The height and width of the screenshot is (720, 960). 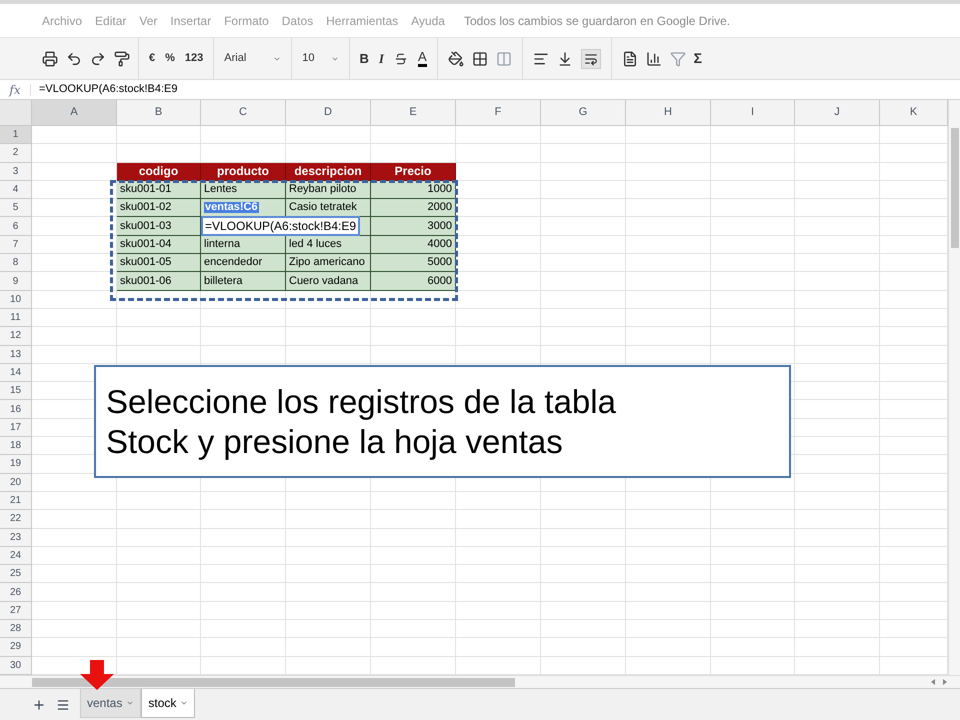 I want to click on table-cell: sku001-04, so click(x=159, y=245).